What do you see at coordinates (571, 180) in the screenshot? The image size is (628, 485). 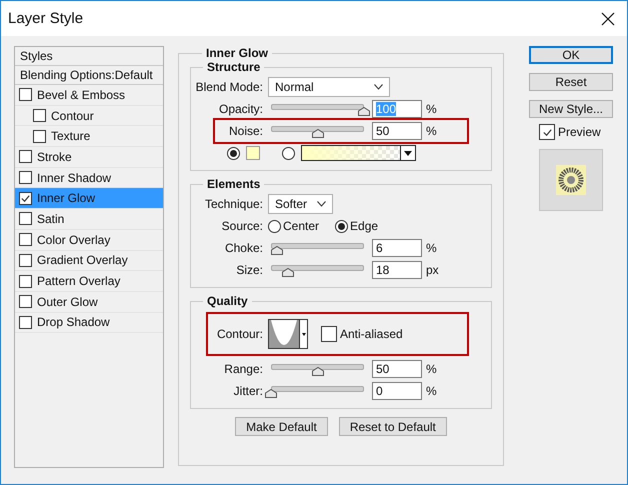 I see `glow-preview-drawing` at bounding box center [571, 180].